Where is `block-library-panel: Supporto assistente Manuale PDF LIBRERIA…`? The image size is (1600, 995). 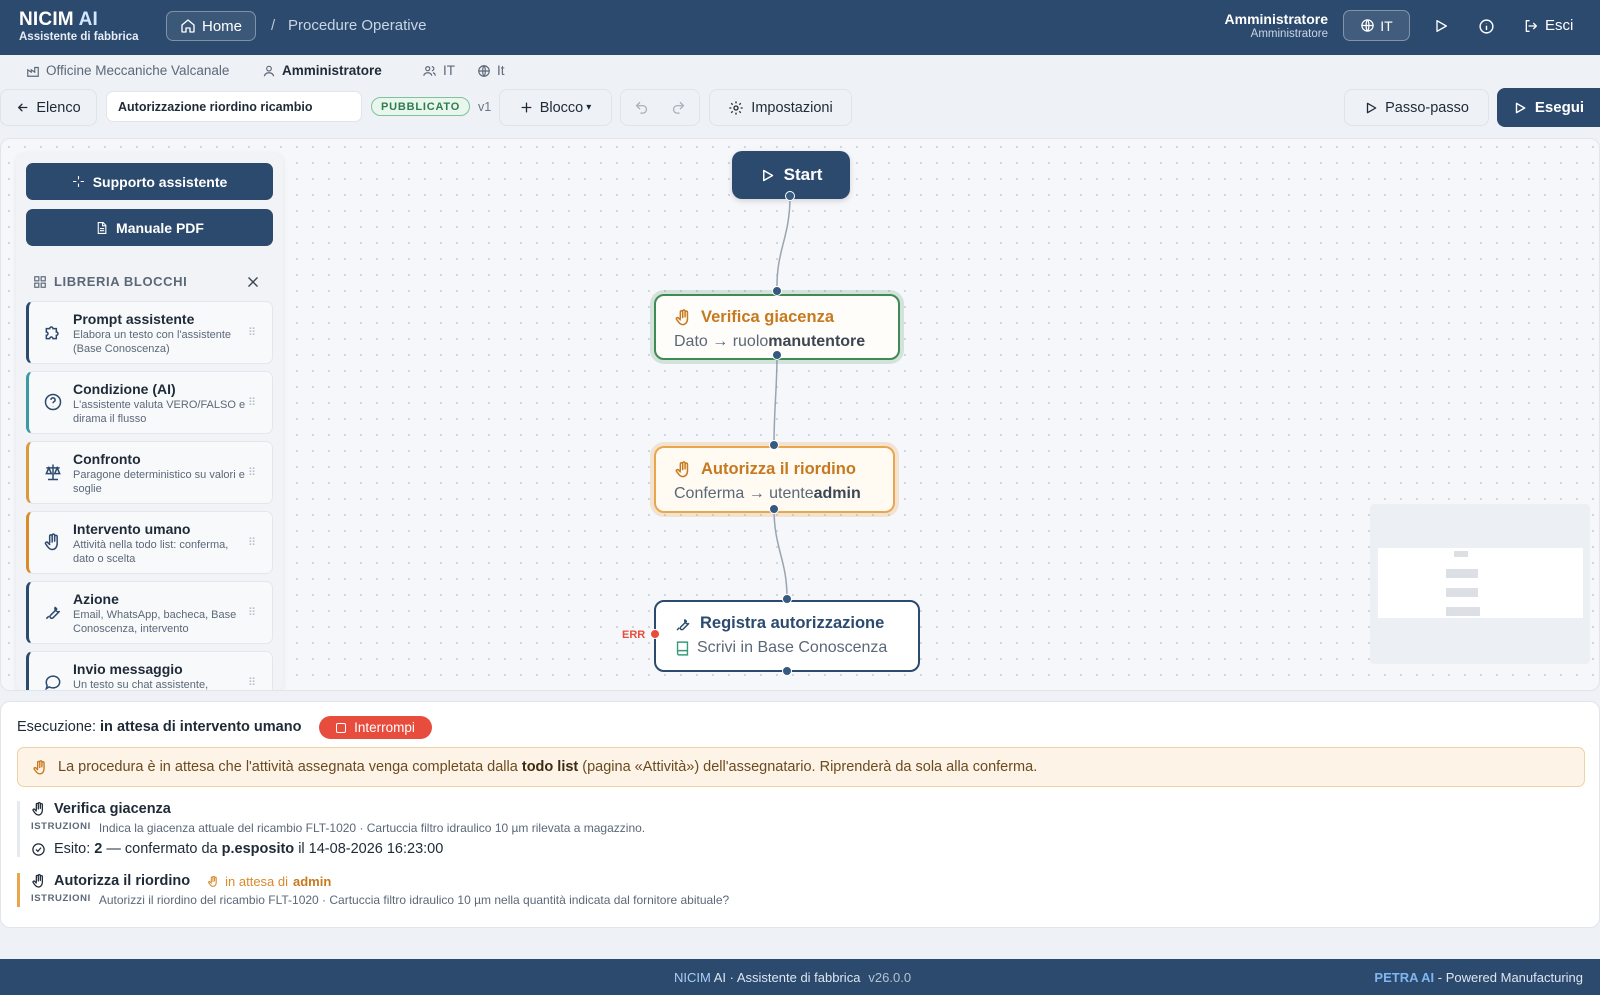
block-library-panel: Supporto assistente Manuale PDF LIBRERIA… is located at coordinates (149, 421).